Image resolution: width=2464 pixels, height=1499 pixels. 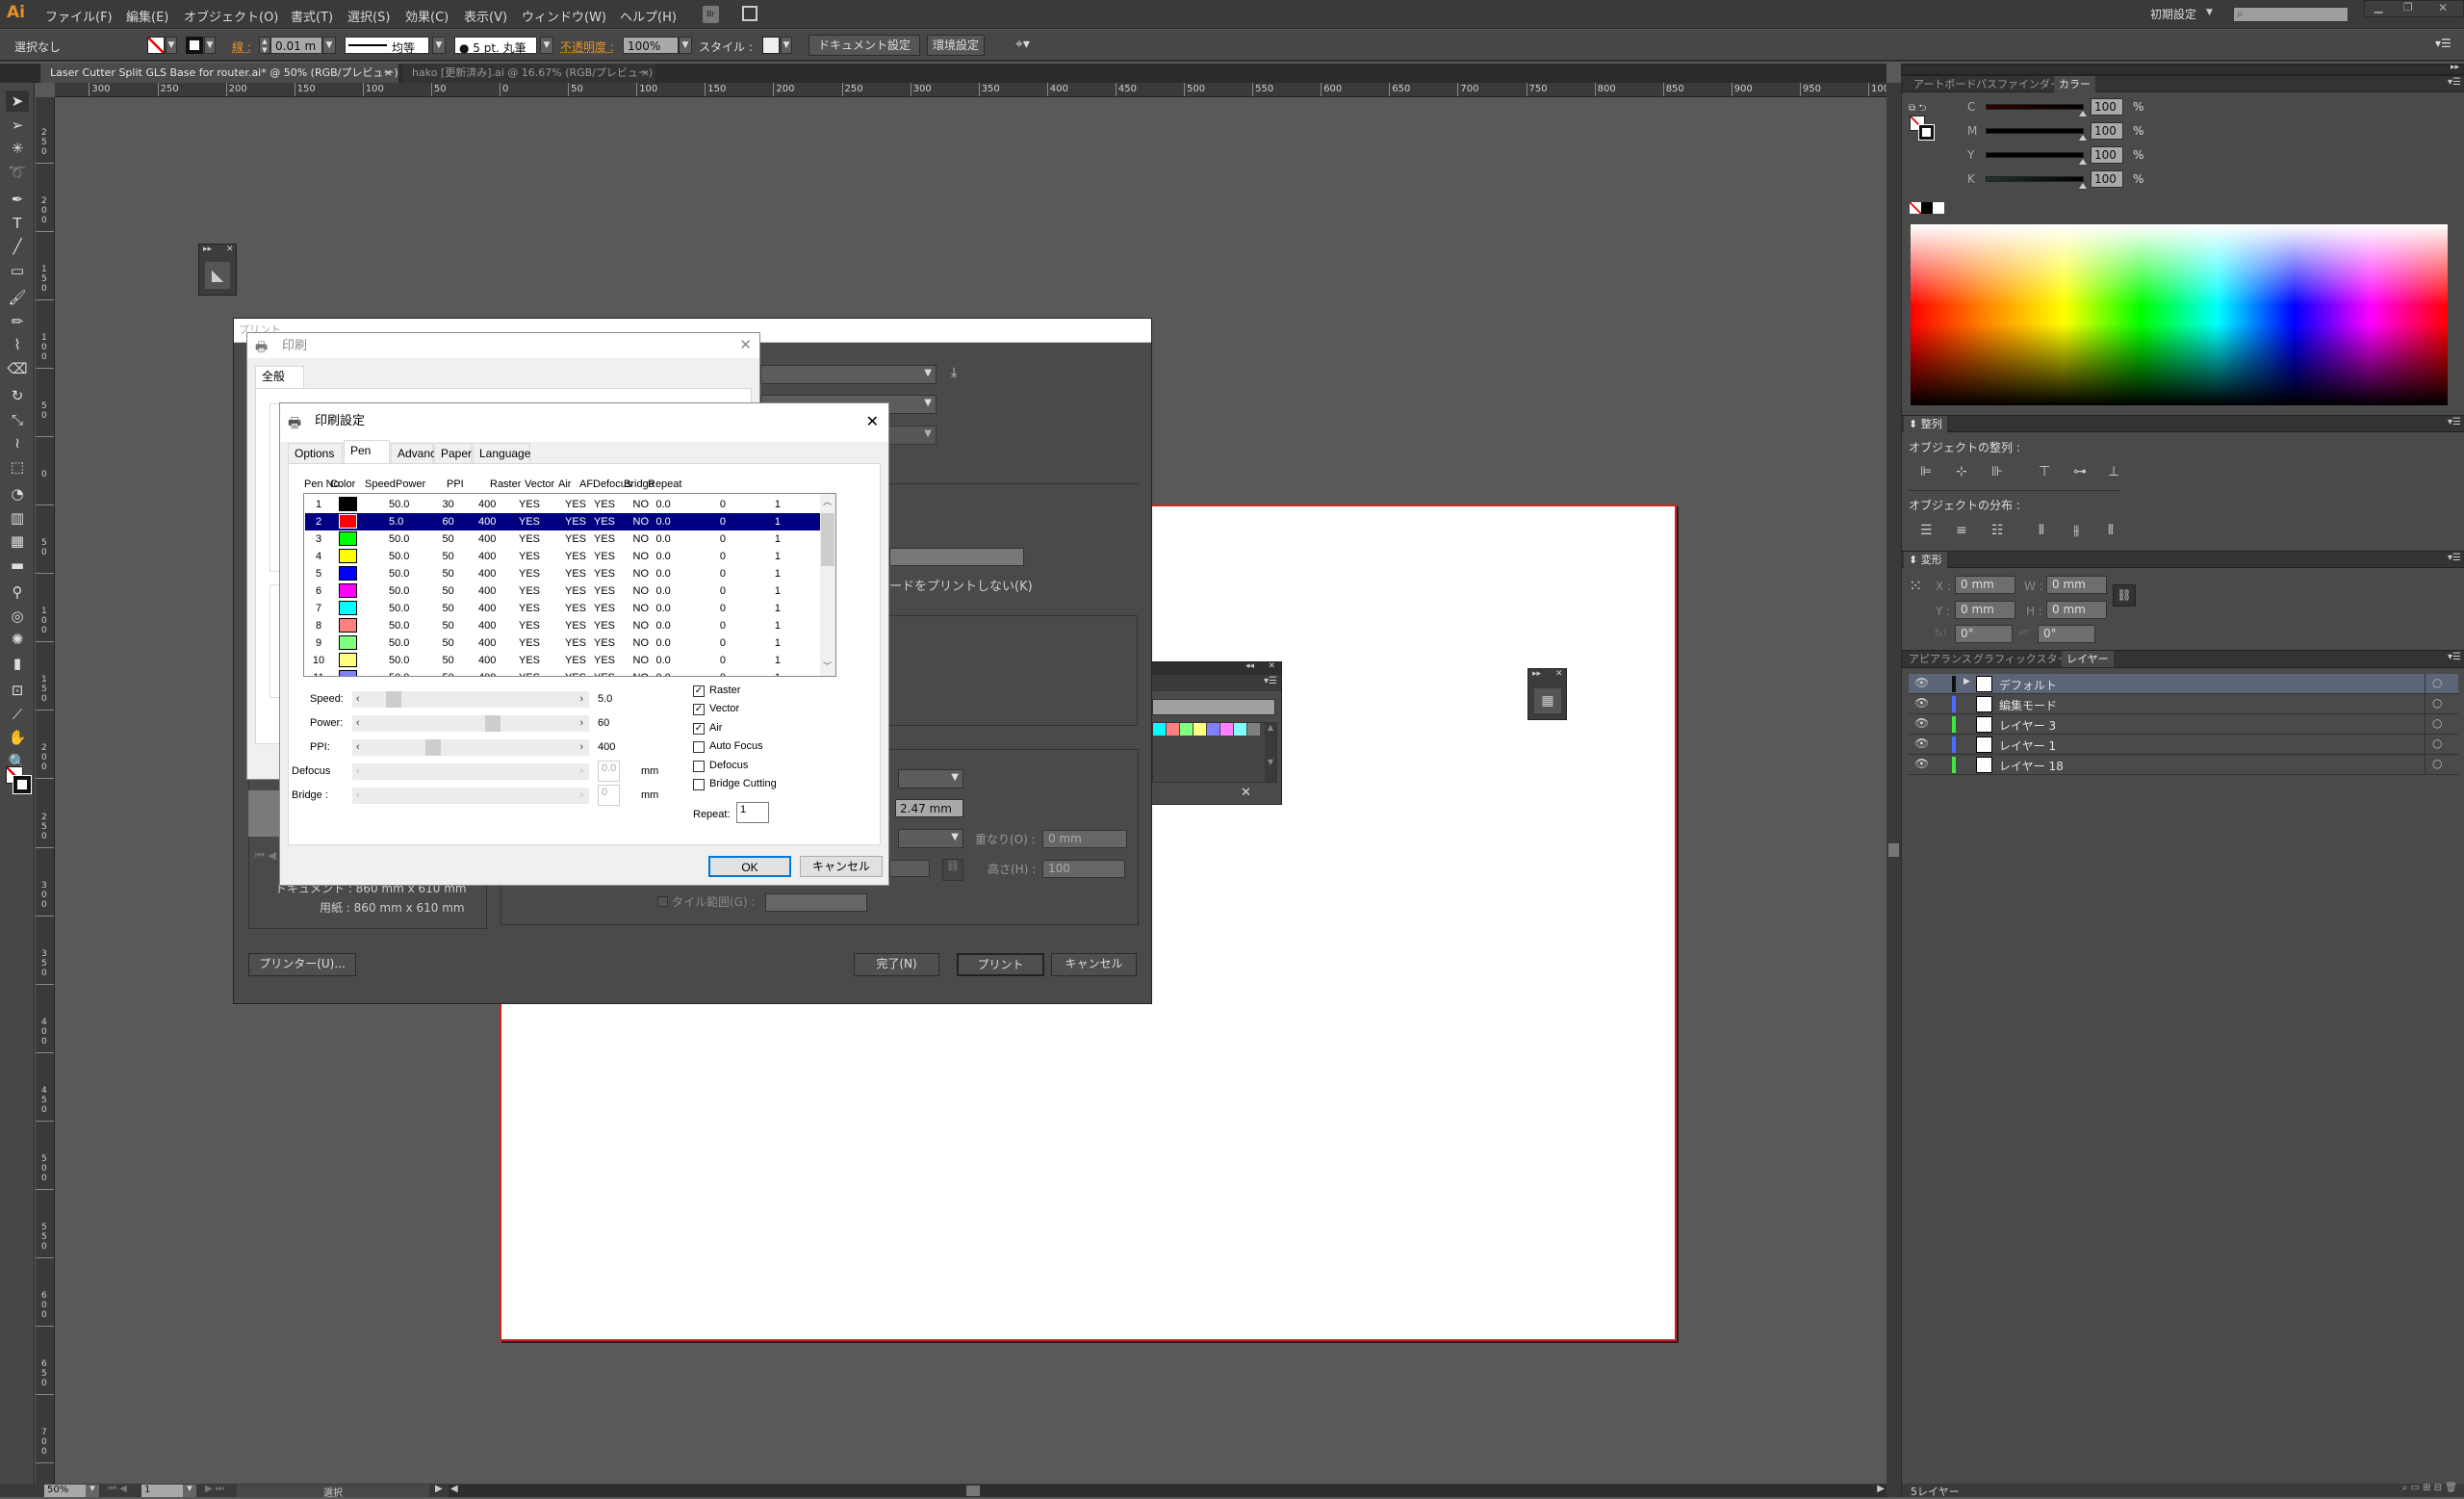 I want to click on menu-item: ファイル(F), so click(x=79, y=16).